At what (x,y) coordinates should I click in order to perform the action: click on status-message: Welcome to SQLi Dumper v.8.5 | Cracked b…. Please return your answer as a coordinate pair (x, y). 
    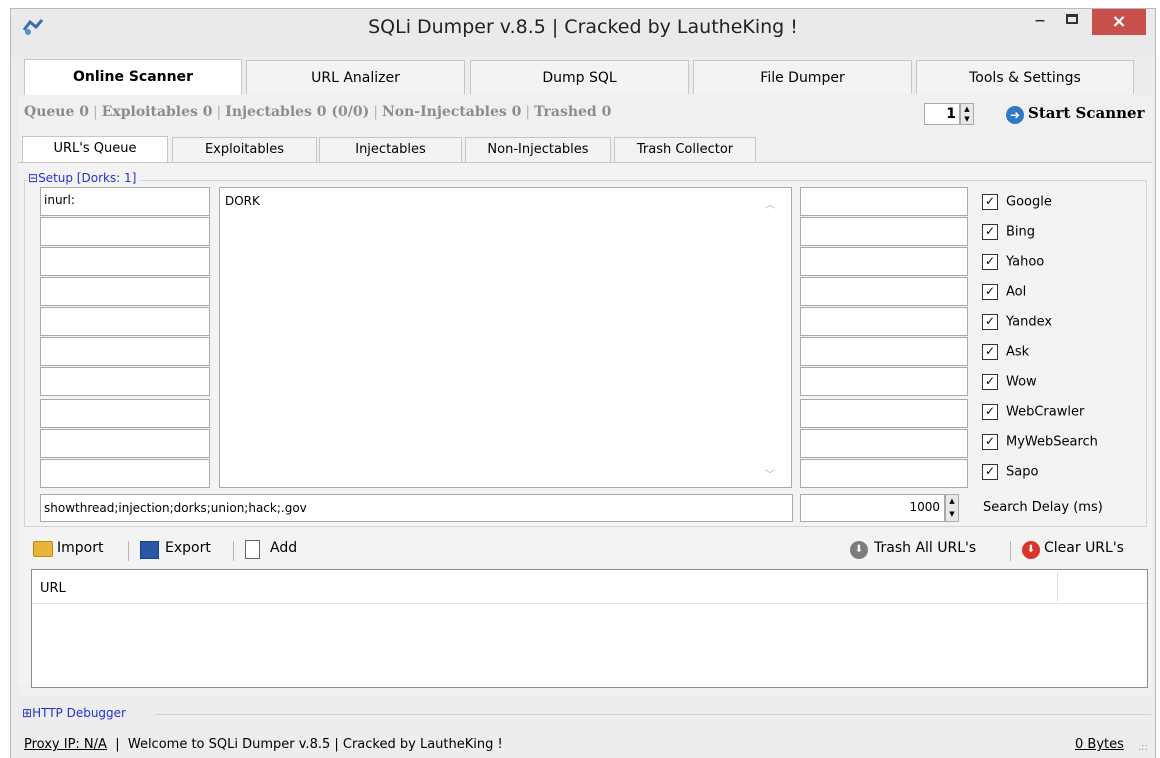
    Looking at the image, I should click on (315, 744).